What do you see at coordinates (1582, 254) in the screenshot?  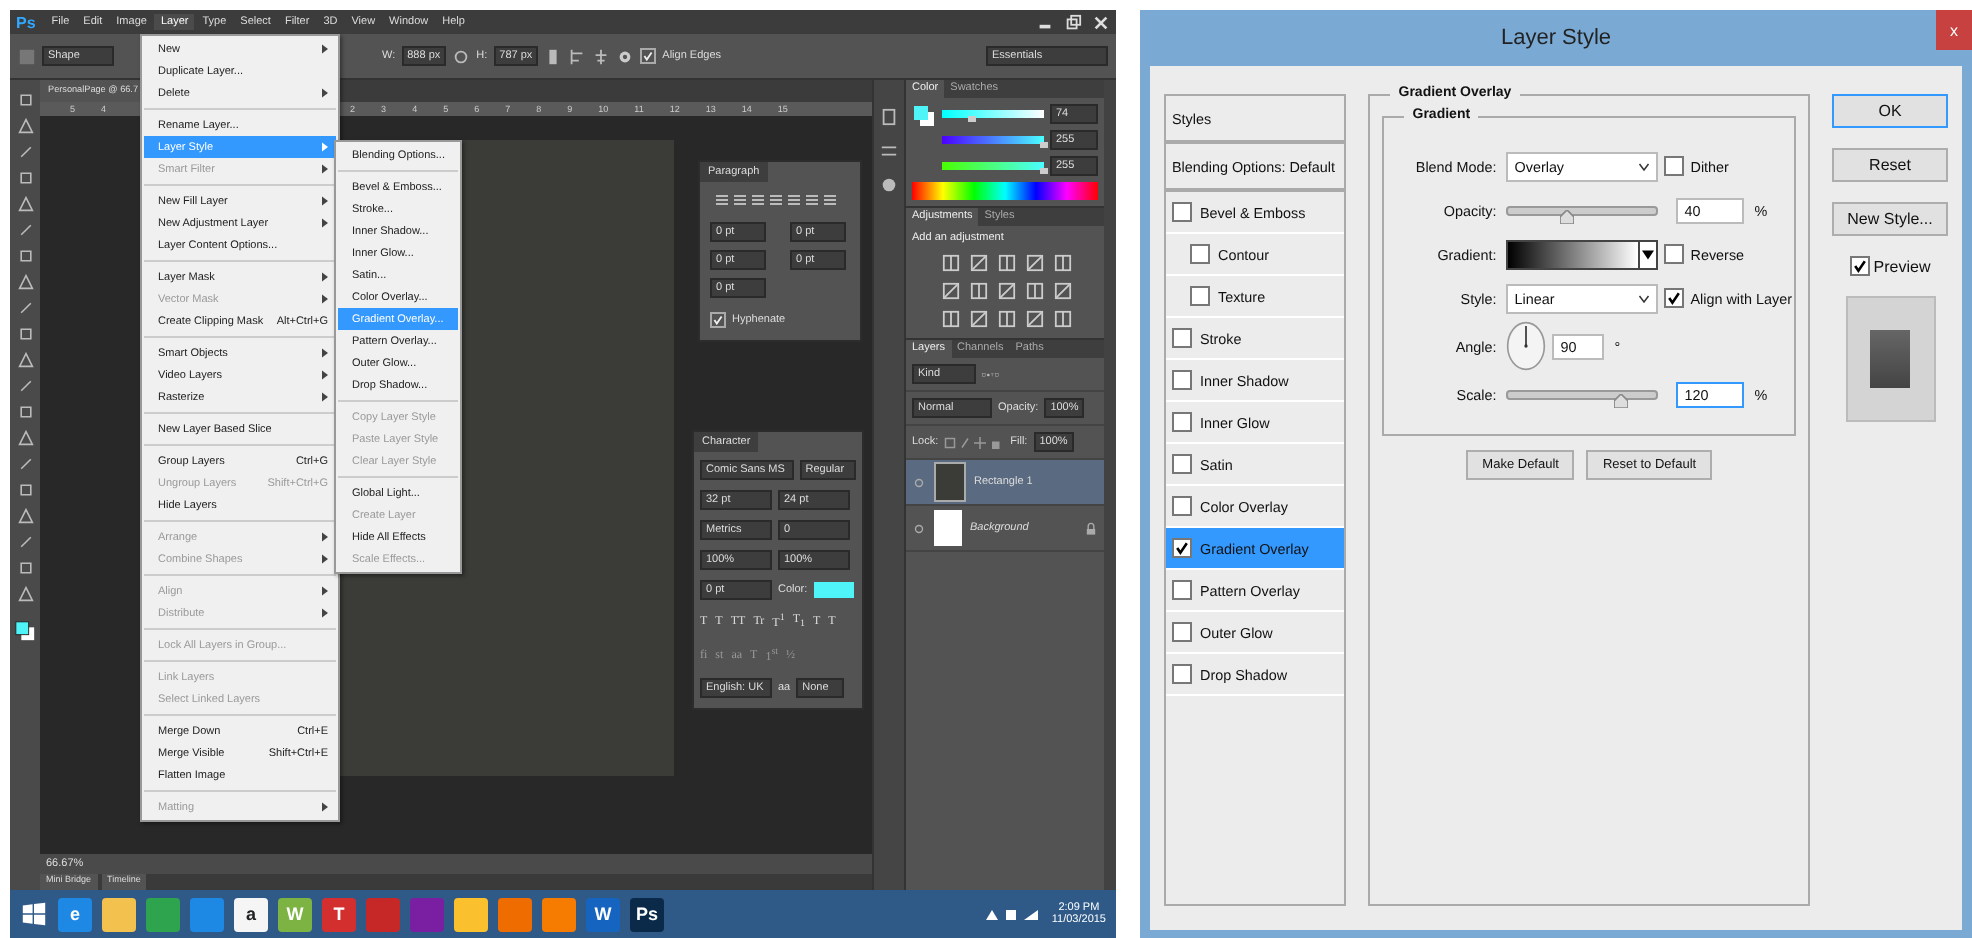 I see `gradient-picker` at bounding box center [1582, 254].